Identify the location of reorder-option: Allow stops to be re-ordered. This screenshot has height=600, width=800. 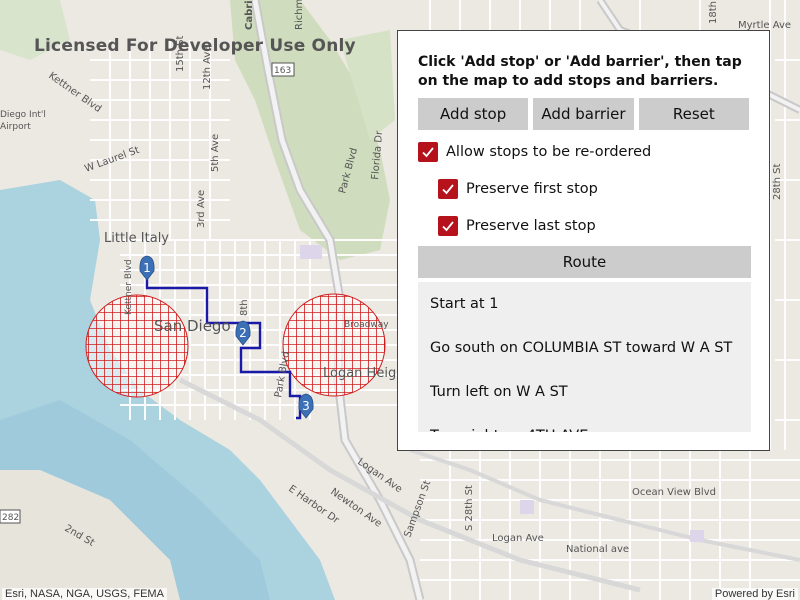
(583, 151).